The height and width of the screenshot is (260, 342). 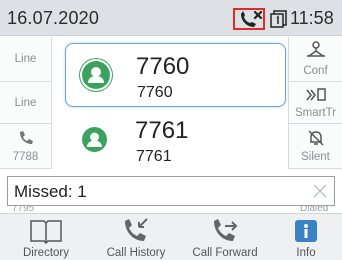 What do you see at coordinates (315, 94) in the screenshot?
I see `smart-transfer-icon` at bounding box center [315, 94].